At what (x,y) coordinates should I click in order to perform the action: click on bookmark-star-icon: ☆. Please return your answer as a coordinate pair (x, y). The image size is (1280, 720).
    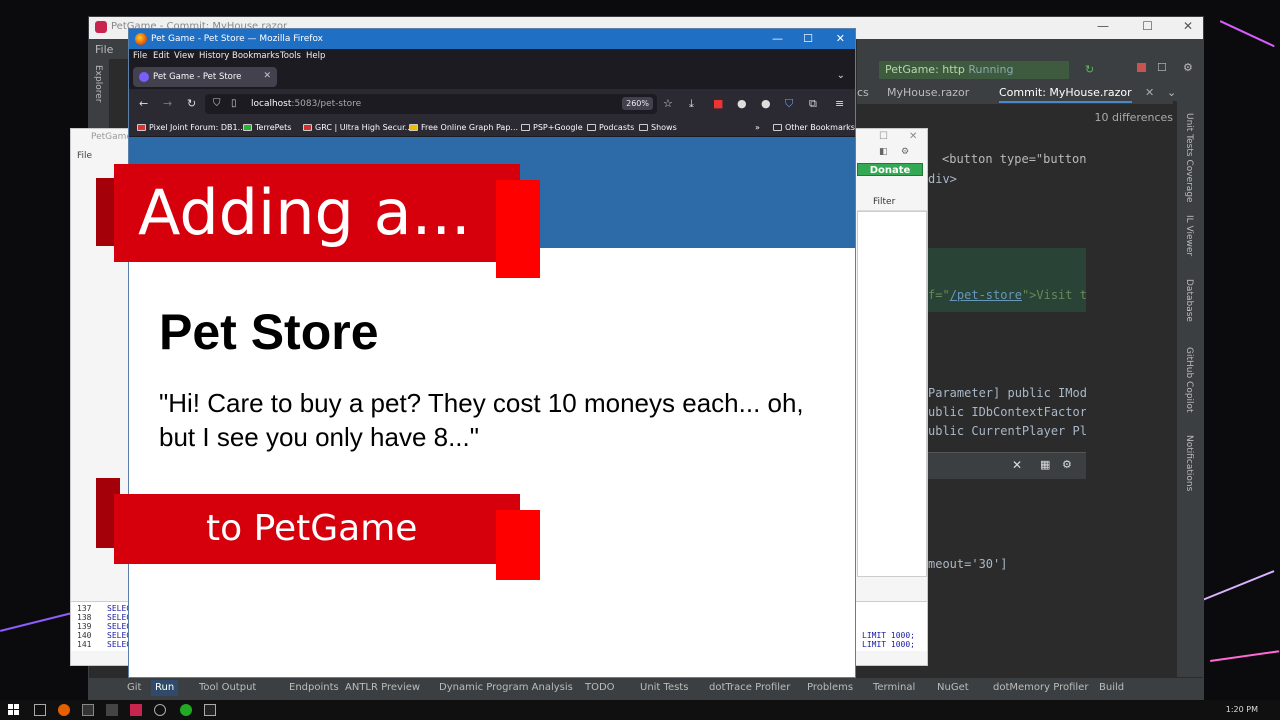
    Looking at the image, I should click on (668, 103).